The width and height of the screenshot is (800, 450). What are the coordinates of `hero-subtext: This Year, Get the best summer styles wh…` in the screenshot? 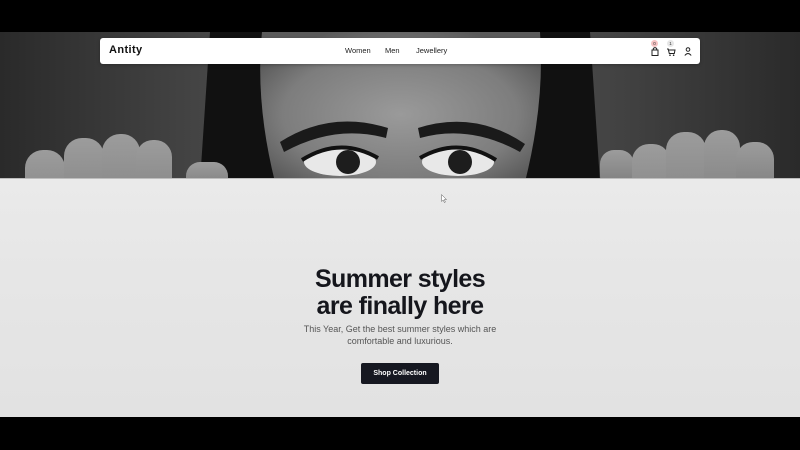 It's located at (400, 335).